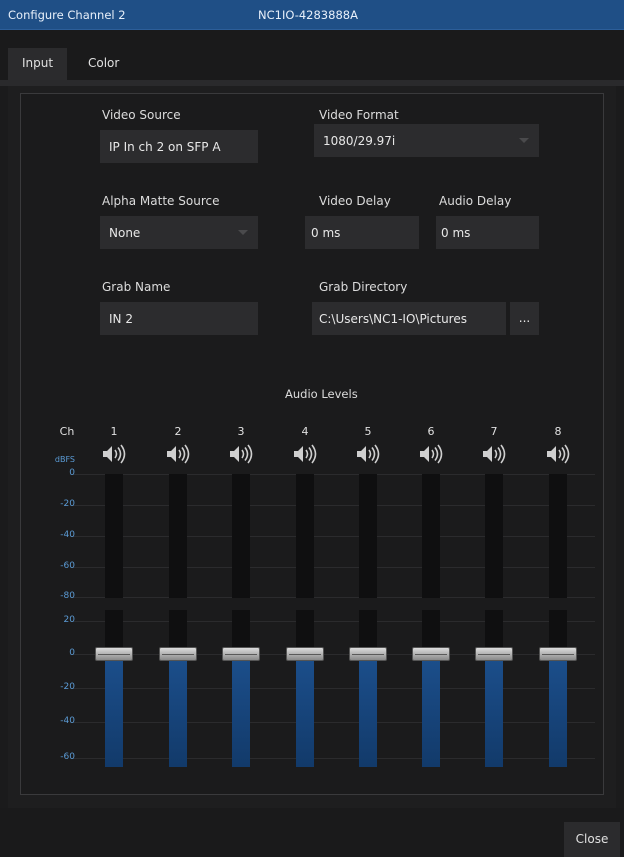 Image resolution: width=624 pixels, height=857 pixels. Describe the element at coordinates (72, 653) in the screenshot. I see `fader-scale-label: 0` at that location.